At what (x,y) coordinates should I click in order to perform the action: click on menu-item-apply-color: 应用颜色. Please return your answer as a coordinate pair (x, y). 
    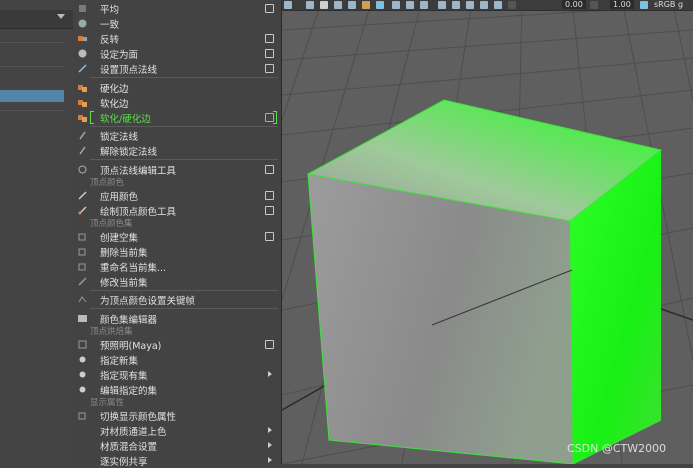
    Looking at the image, I should click on (177, 195).